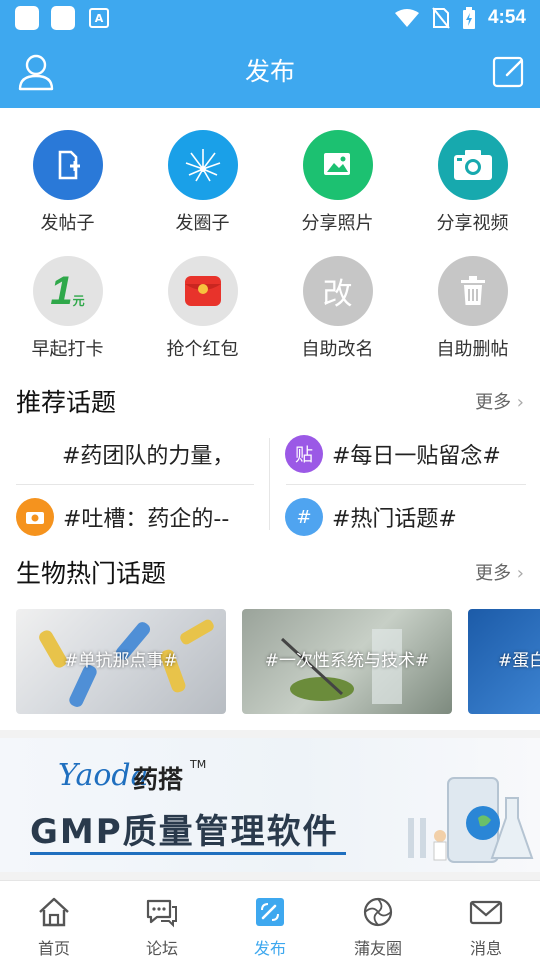 This screenshot has height=960, width=540. I want to click on action-checkin: 1元 早起打卡, so click(67, 297).